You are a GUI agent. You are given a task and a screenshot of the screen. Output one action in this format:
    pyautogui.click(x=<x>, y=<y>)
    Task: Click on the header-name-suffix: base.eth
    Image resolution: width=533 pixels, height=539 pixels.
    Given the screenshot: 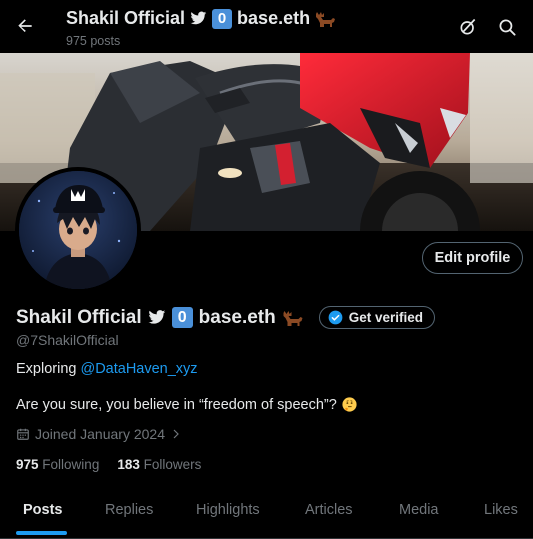 What is the action you would take?
    pyautogui.click(x=274, y=18)
    